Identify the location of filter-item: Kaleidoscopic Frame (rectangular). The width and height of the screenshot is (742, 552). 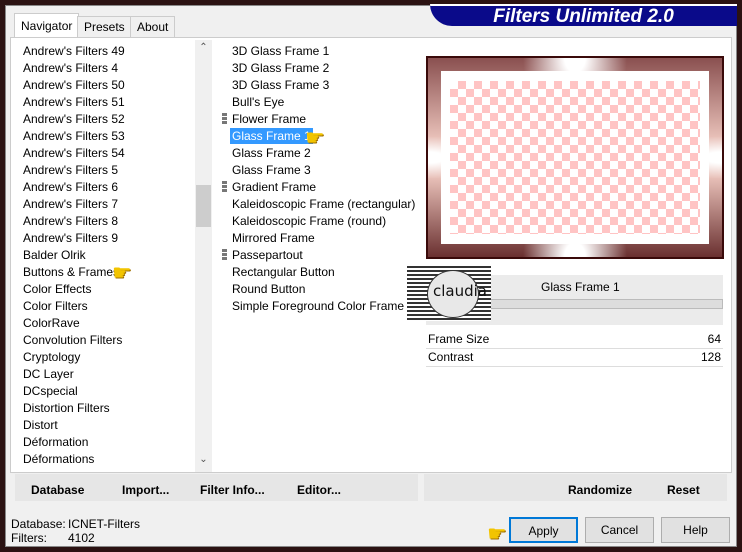
(323, 204).